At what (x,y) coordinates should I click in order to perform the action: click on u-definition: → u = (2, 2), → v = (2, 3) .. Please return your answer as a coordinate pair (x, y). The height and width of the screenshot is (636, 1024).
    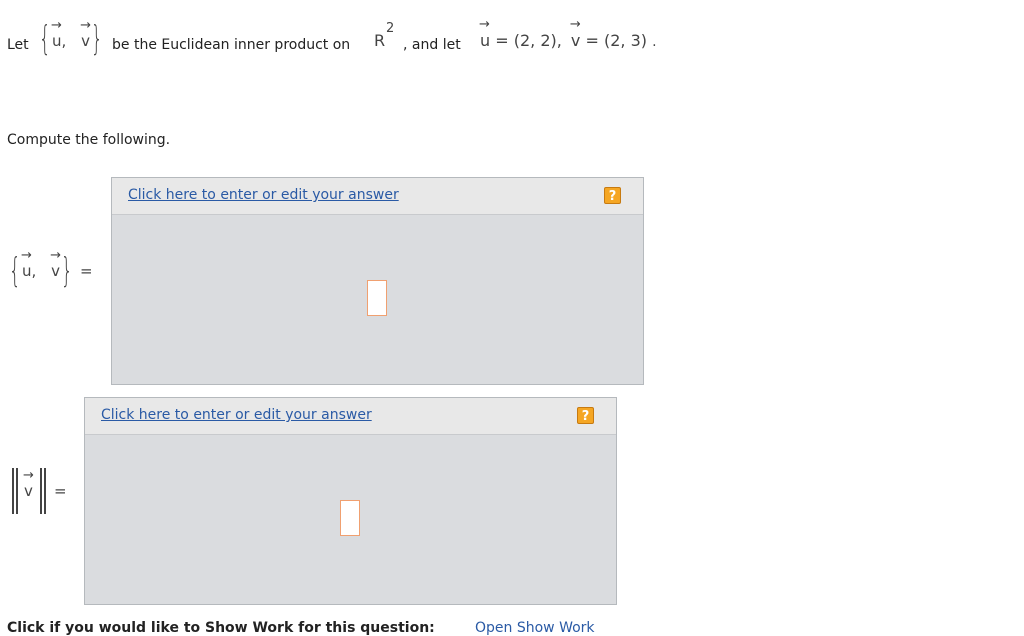
    Looking at the image, I should click on (568, 33).